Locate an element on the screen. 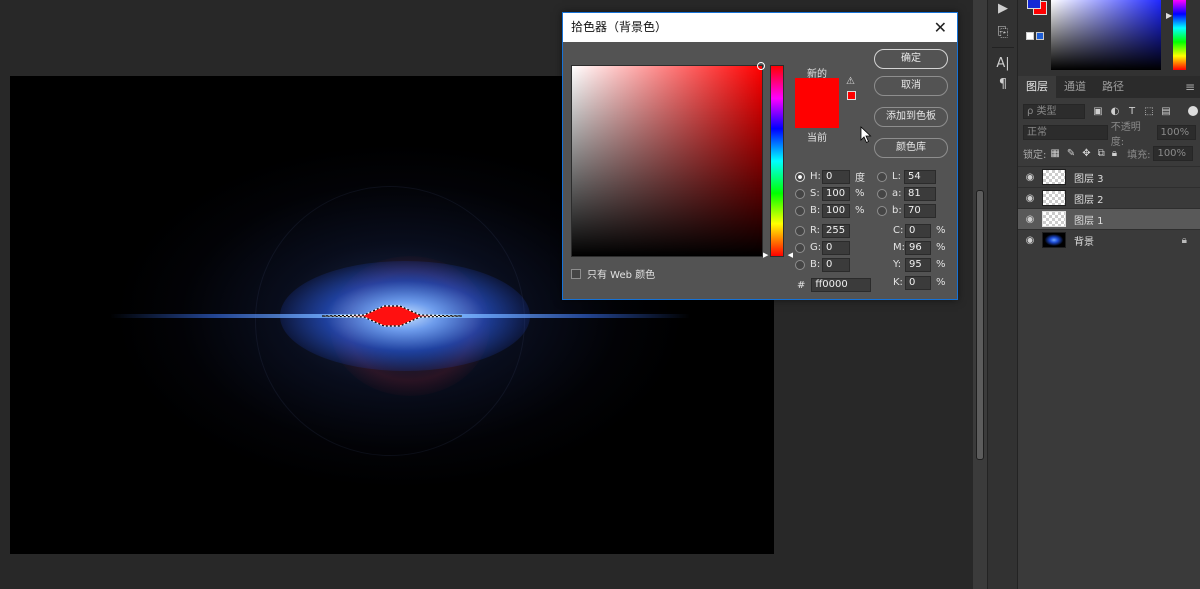 The image size is (1200, 589). input-b: 100 is located at coordinates (836, 210).